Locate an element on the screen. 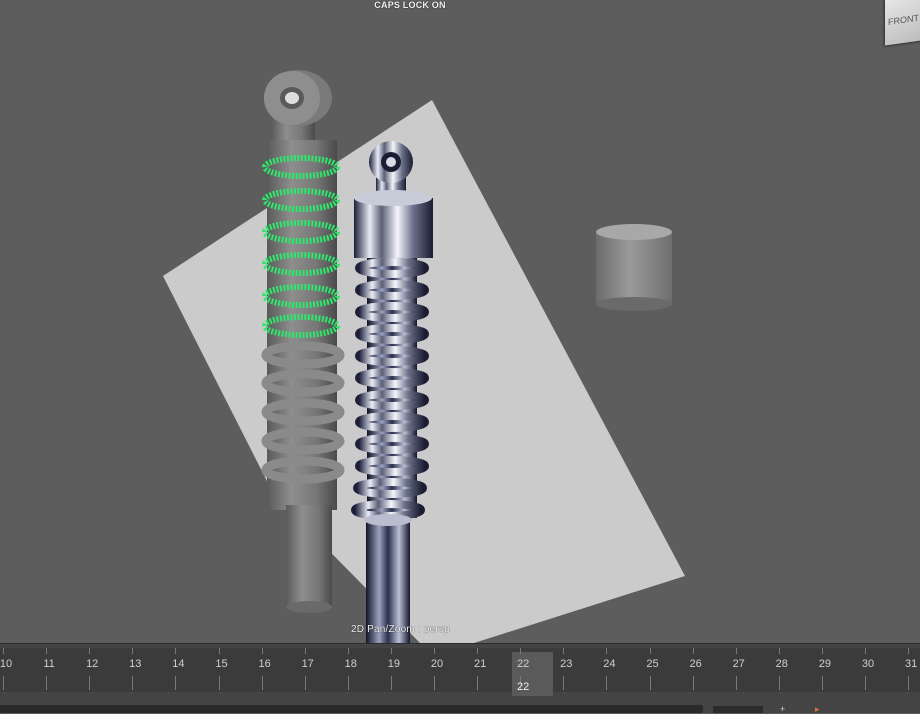 The width and height of the screenshot is (920, 714). frame-label-30: 30 is located at coordinates (868, 664).